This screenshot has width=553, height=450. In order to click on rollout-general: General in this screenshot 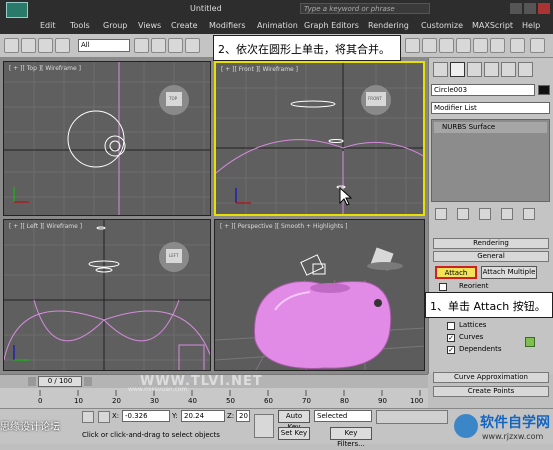, I will do `click(491, 256)`.